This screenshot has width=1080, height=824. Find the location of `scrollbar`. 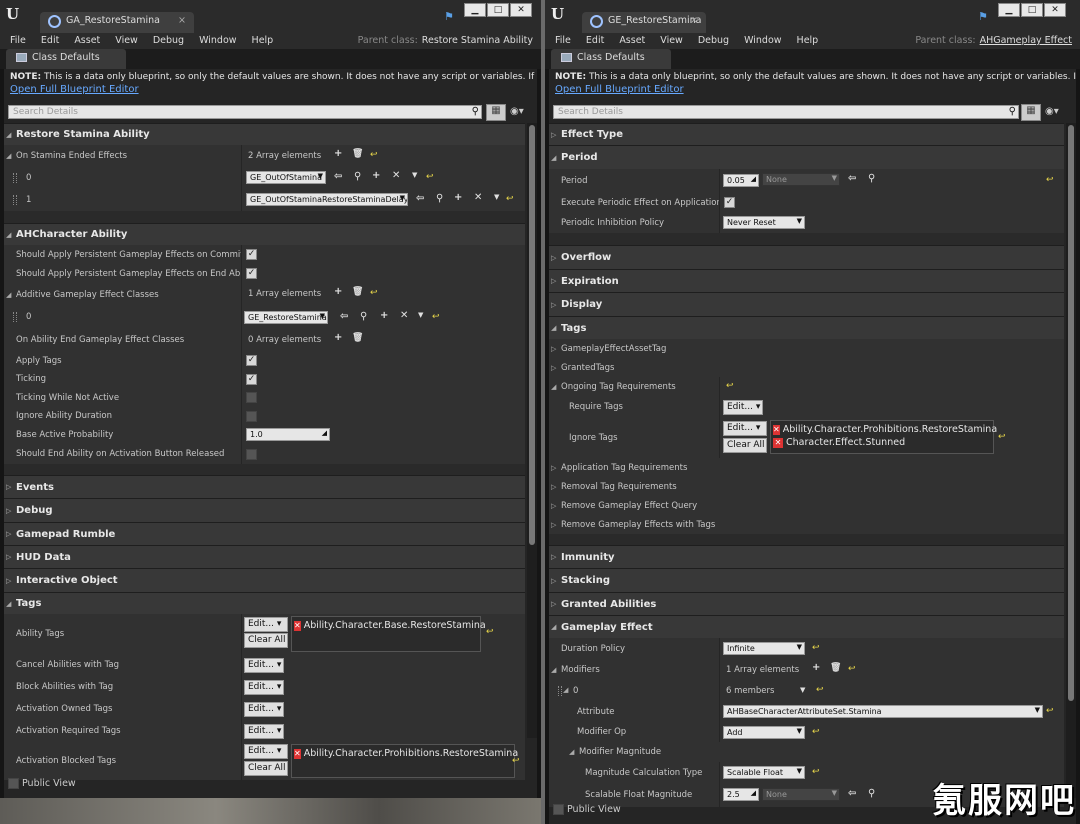

scrollbar is located at coordinates (532, 430).